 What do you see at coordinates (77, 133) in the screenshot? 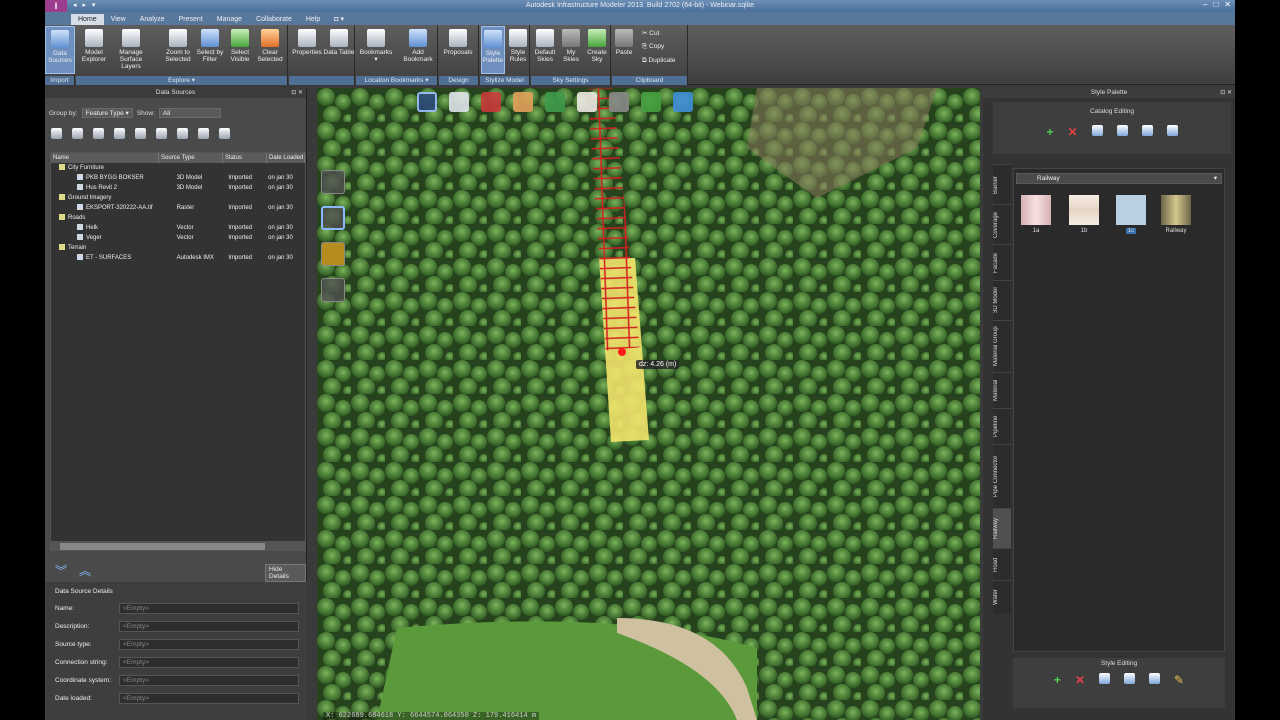
I see `connect-icon` at bounding box center [77, 133].